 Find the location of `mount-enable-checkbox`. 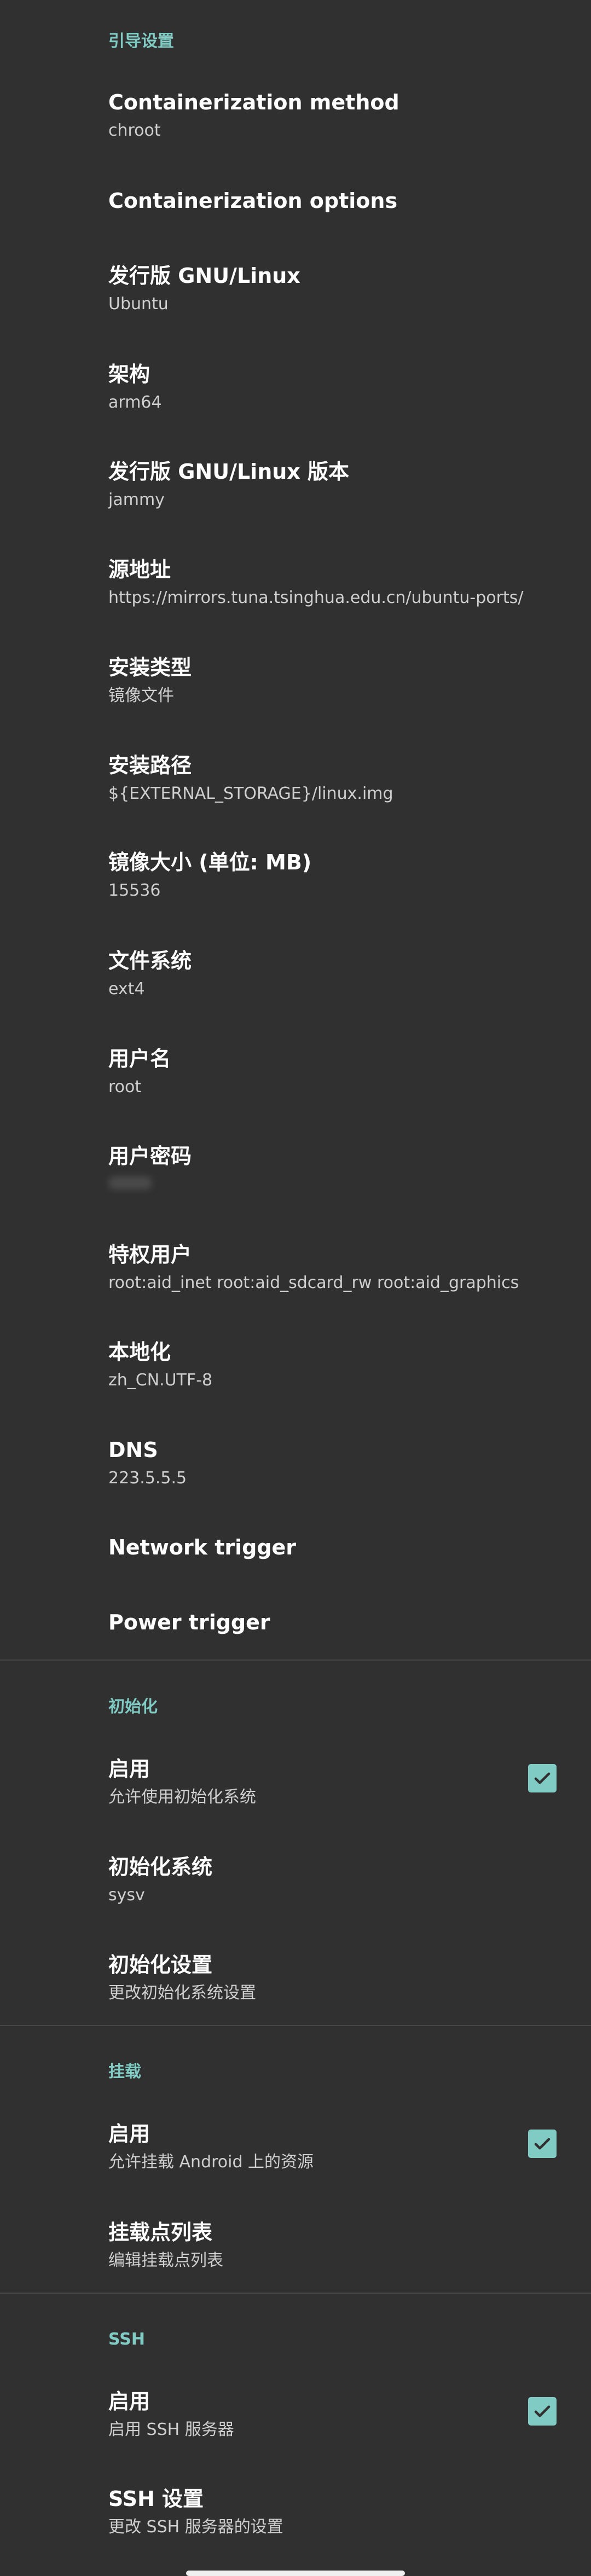

mount-enable-checkbox is located at coordinates (542, 2144).